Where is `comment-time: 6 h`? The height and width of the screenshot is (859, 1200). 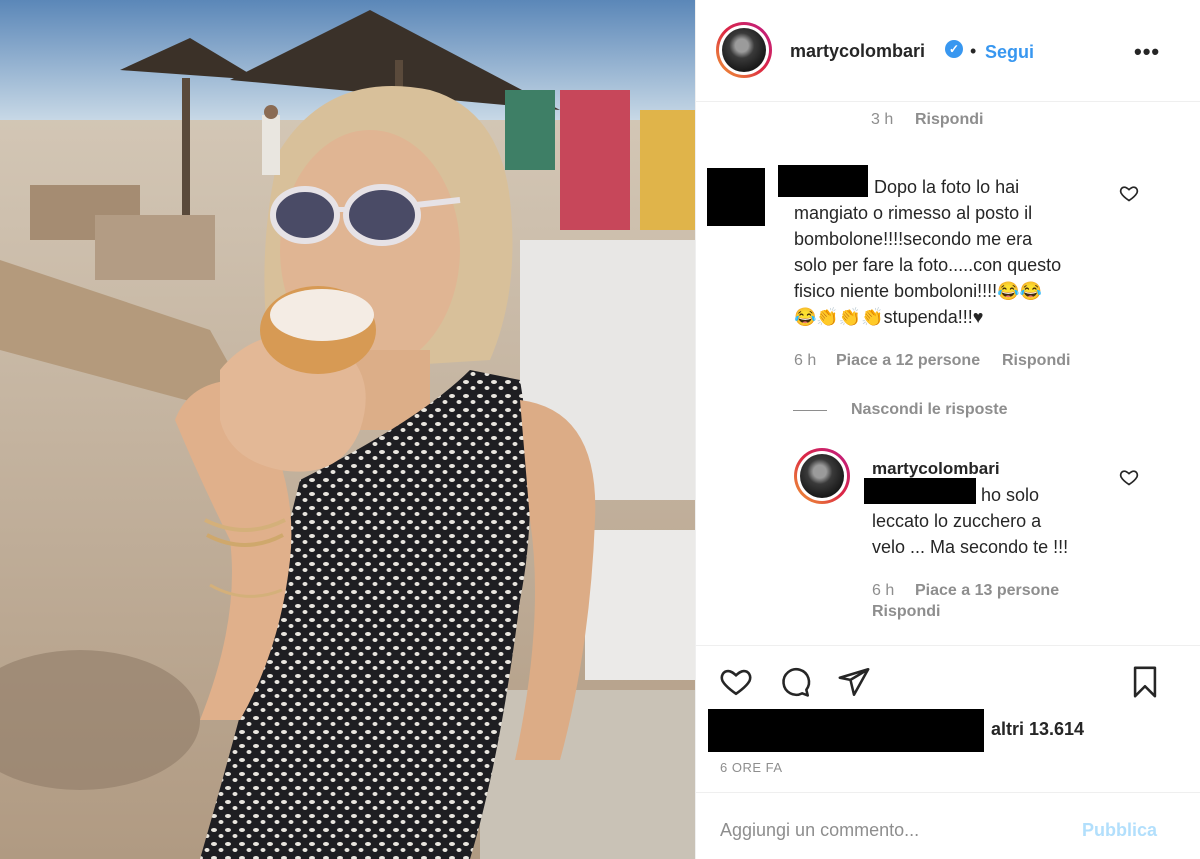
comment-time: 6 h is located at coordinates (805, 360).